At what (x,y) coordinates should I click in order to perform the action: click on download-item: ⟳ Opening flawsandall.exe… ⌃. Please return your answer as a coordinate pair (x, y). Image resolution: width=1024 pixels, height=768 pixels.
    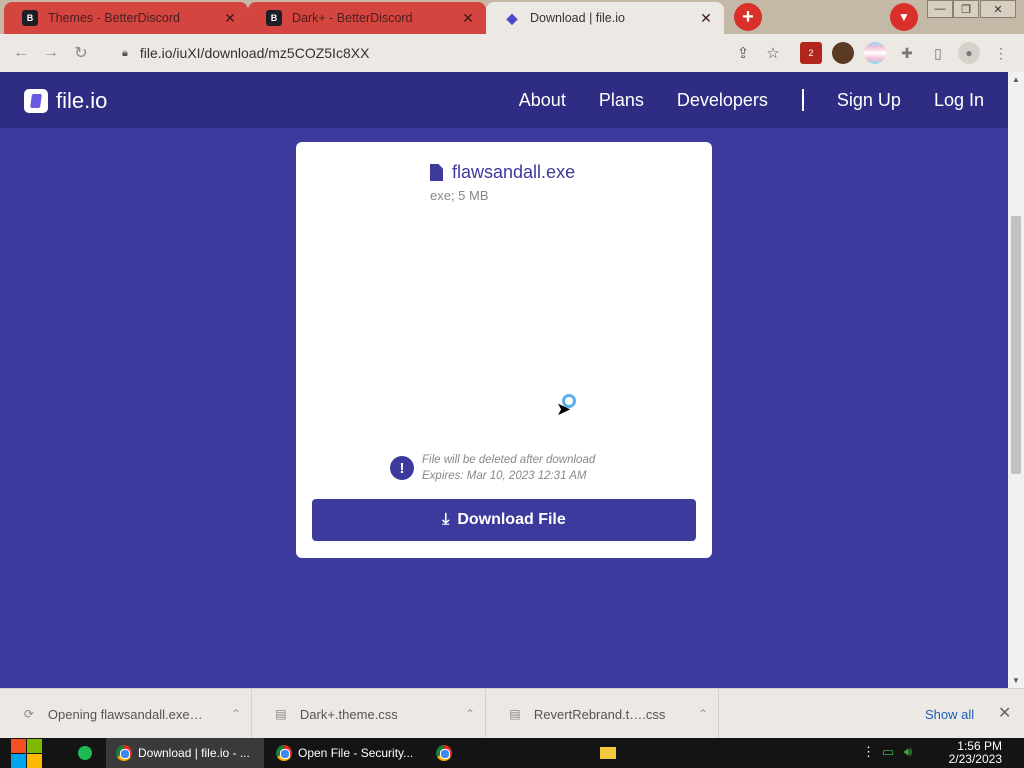
    Looking at the image, I should click on (126, 714).